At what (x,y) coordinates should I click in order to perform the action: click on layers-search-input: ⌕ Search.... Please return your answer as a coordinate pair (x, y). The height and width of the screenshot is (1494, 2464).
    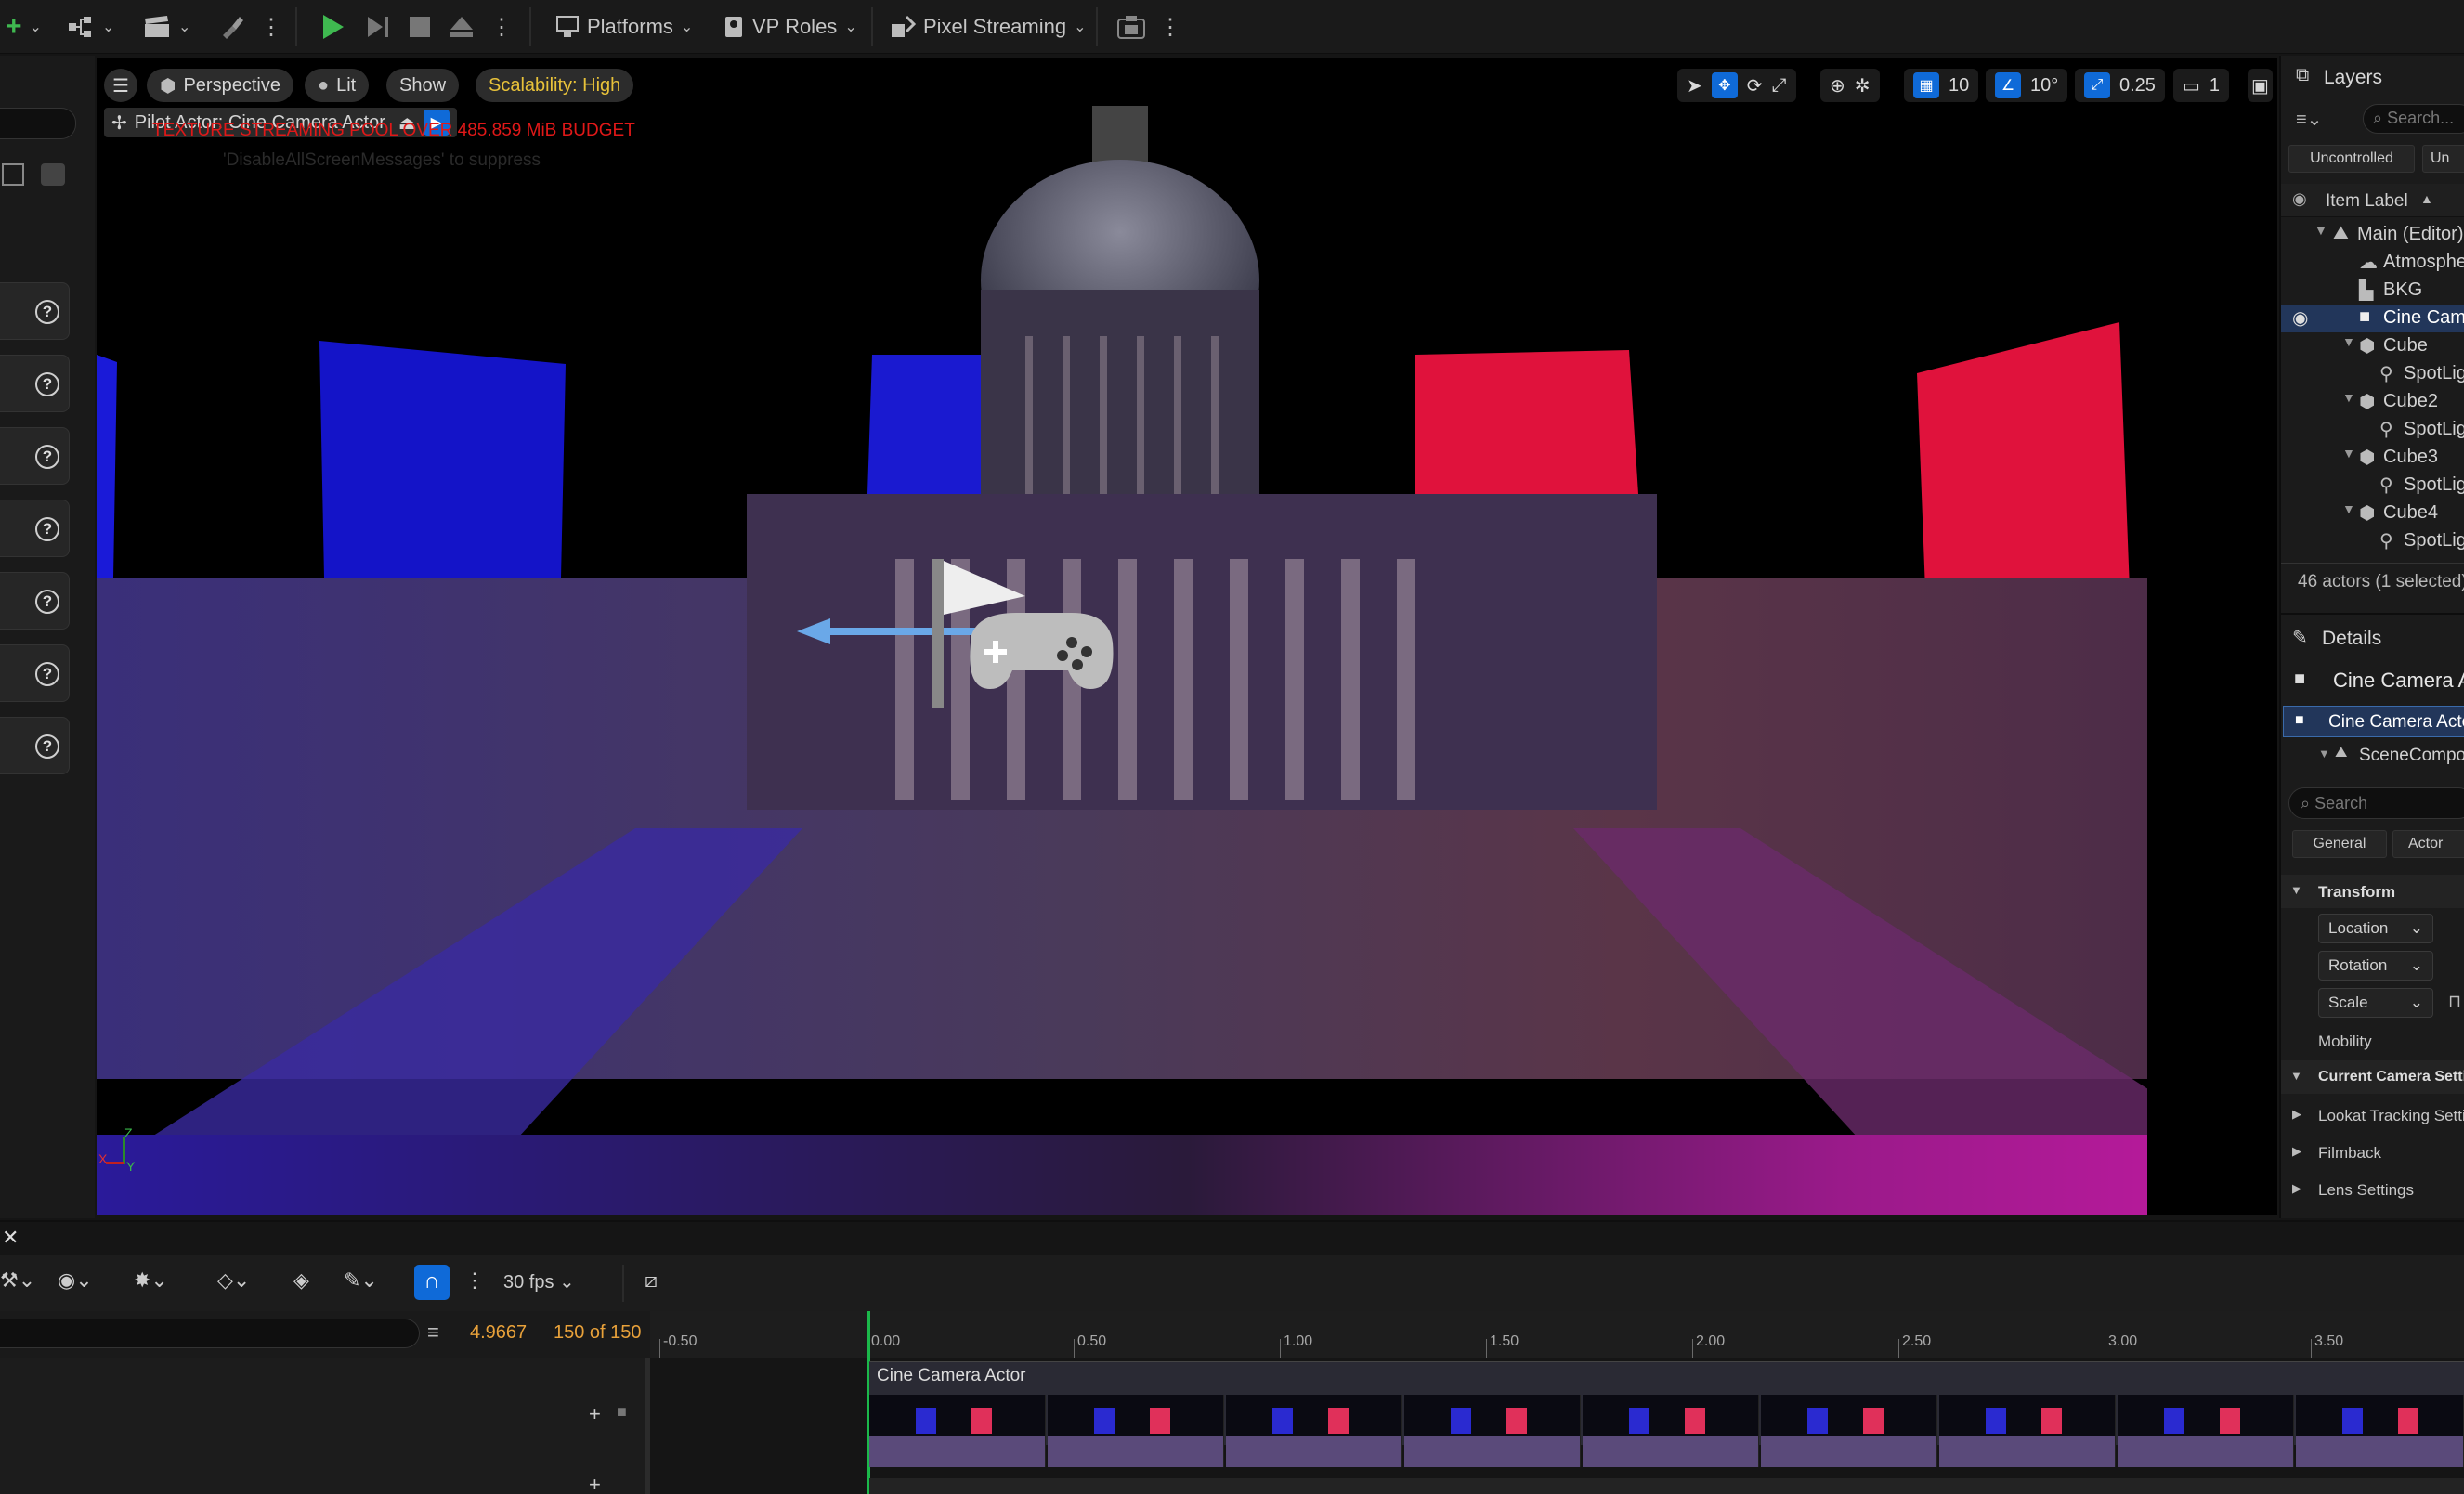
    Looking at the image, I should click on (2413, 119).